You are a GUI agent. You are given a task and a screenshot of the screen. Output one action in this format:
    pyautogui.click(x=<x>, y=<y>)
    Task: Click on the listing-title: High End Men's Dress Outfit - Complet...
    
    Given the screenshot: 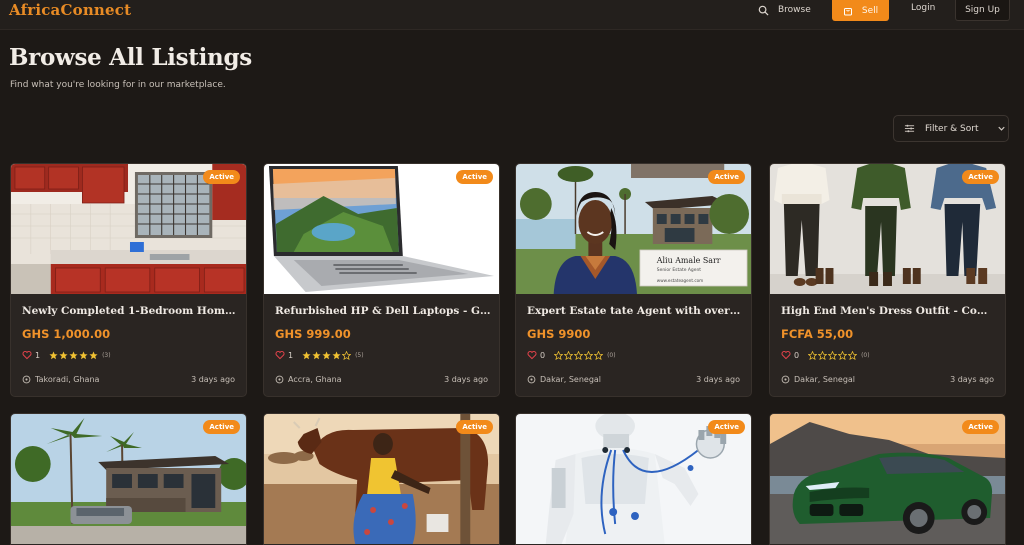 What is the action you would take?
    pyautogui.click(x=889, y=311)
    